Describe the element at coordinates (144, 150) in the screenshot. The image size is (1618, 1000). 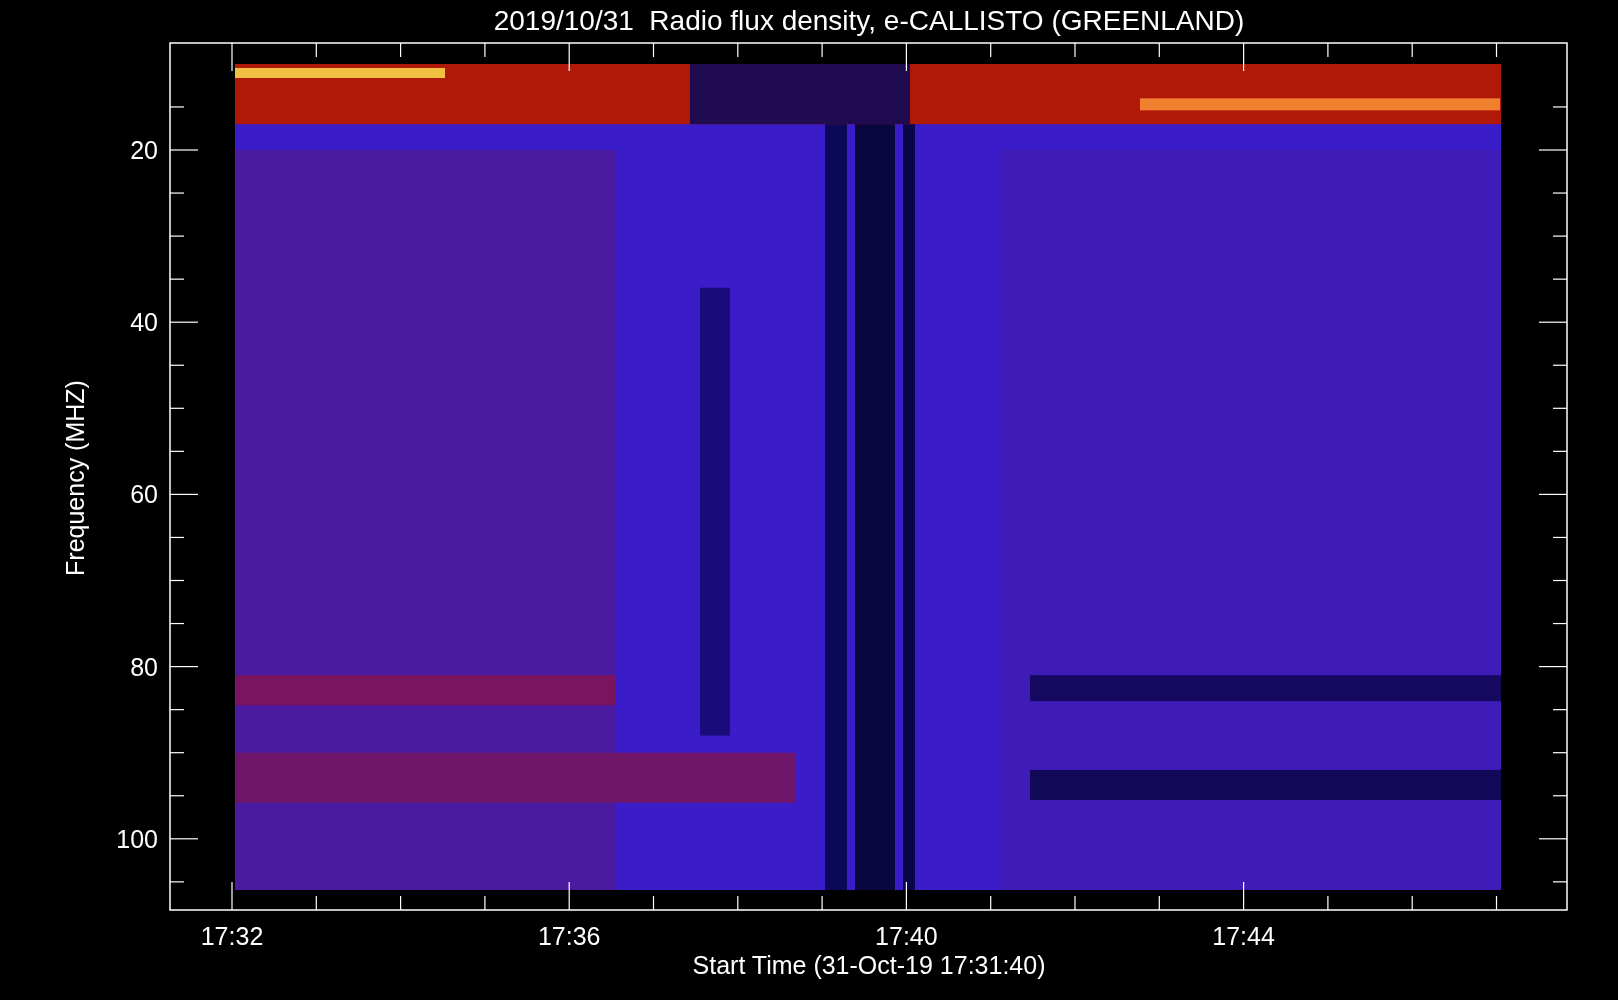
I see `y-tick-label: 20` at that location.